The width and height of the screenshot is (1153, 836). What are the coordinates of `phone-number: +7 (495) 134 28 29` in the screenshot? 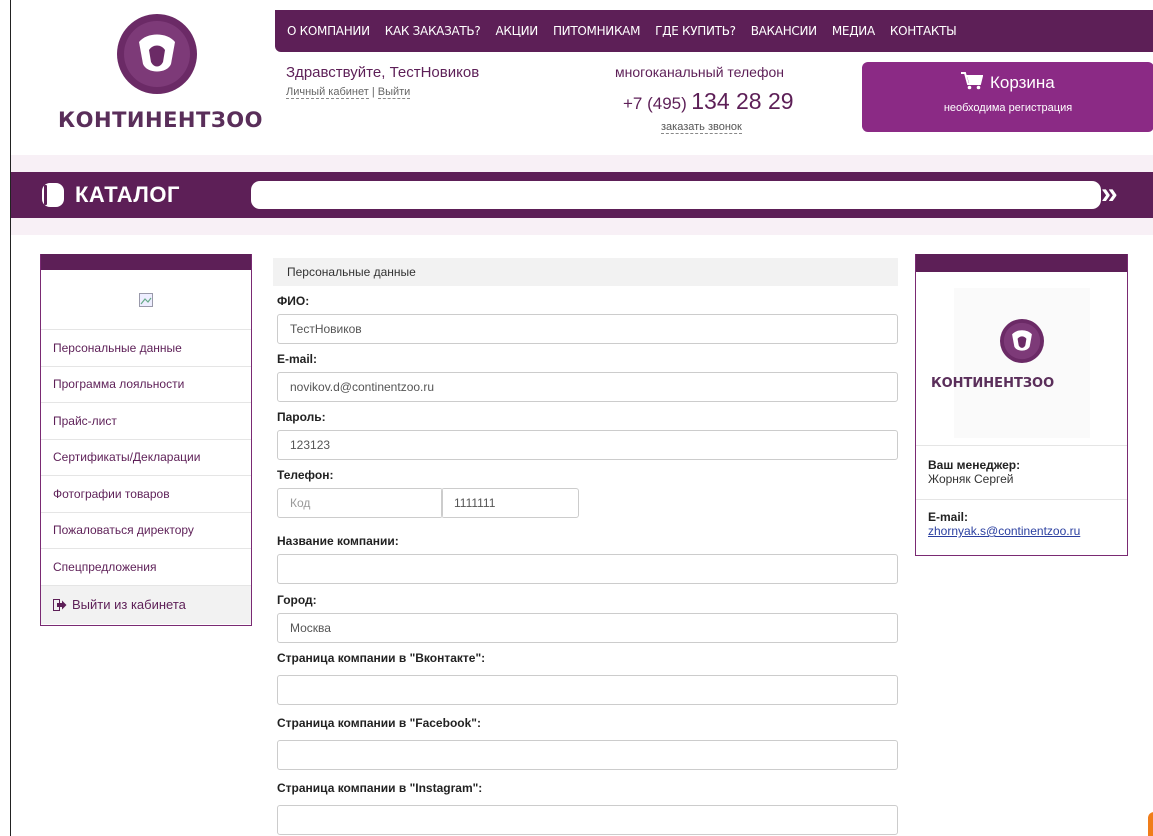 It's located at (708, 101).